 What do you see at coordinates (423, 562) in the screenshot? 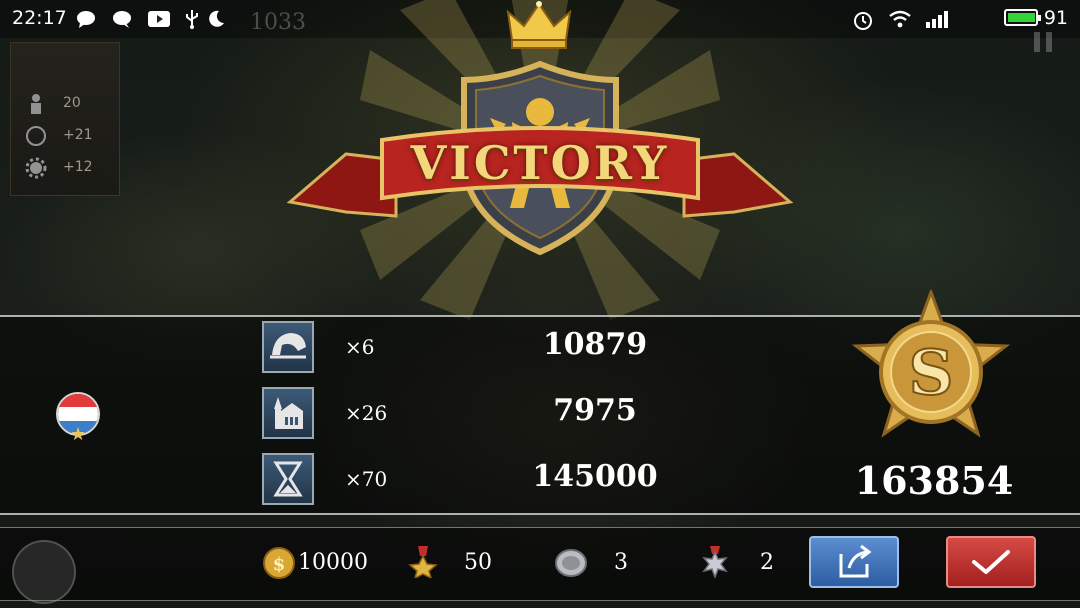
I see `medal-icon` at bounding box center [423, 562].